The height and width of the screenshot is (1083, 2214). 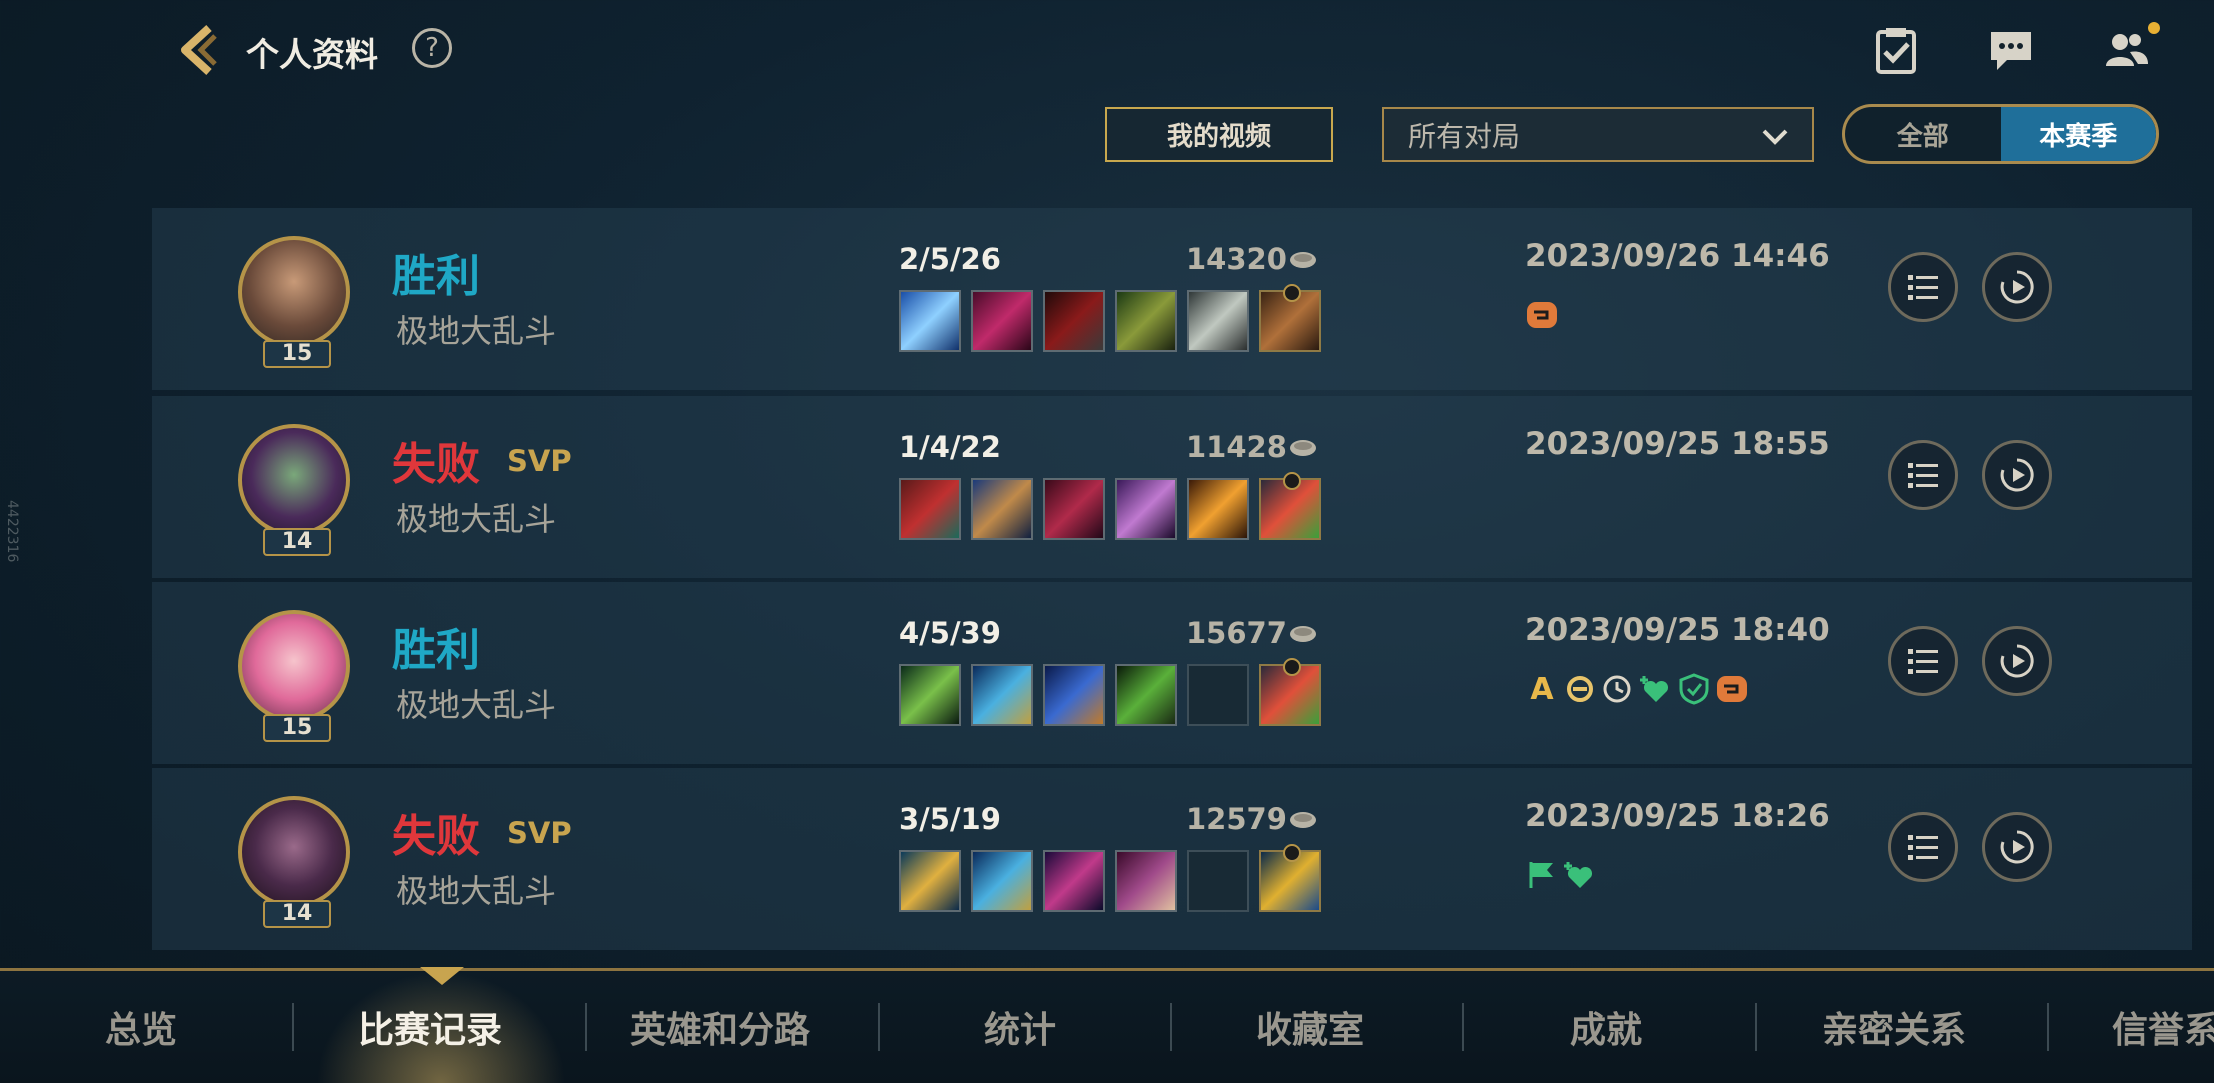 What do you see at coordinates (1732, 689) in the screenshot?
I see `ward-badge-icon` at bounding box center [1732, 689].